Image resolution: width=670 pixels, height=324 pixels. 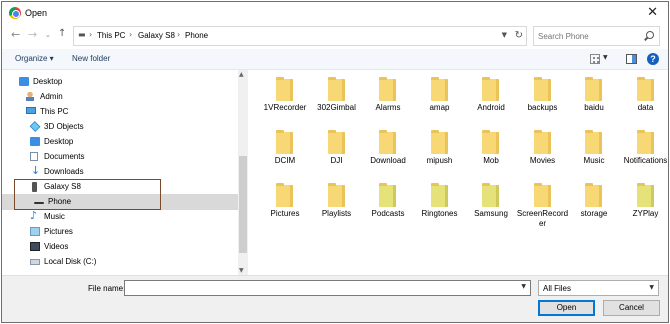 What do you see at coordinates (337, 99) in the screenshot?
I see `file-item: 302Gimbal` at bounding box center [337, 99].